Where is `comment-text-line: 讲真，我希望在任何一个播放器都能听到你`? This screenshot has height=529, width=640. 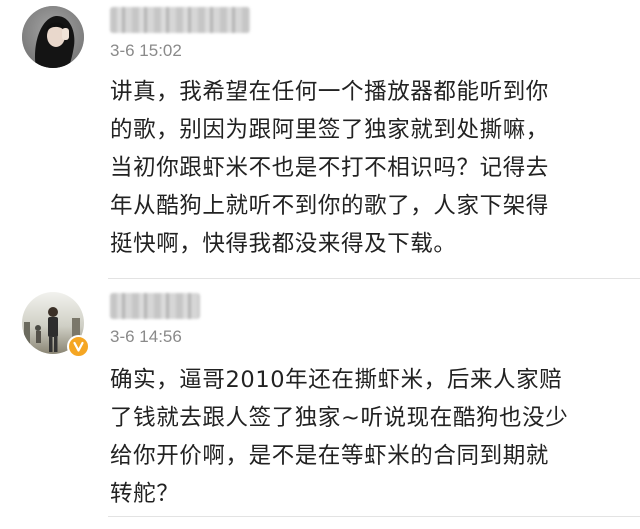 comment-text-line: 讲真，我希望在任何一个播放器都能听到你 is located at coordinates (329, 92).